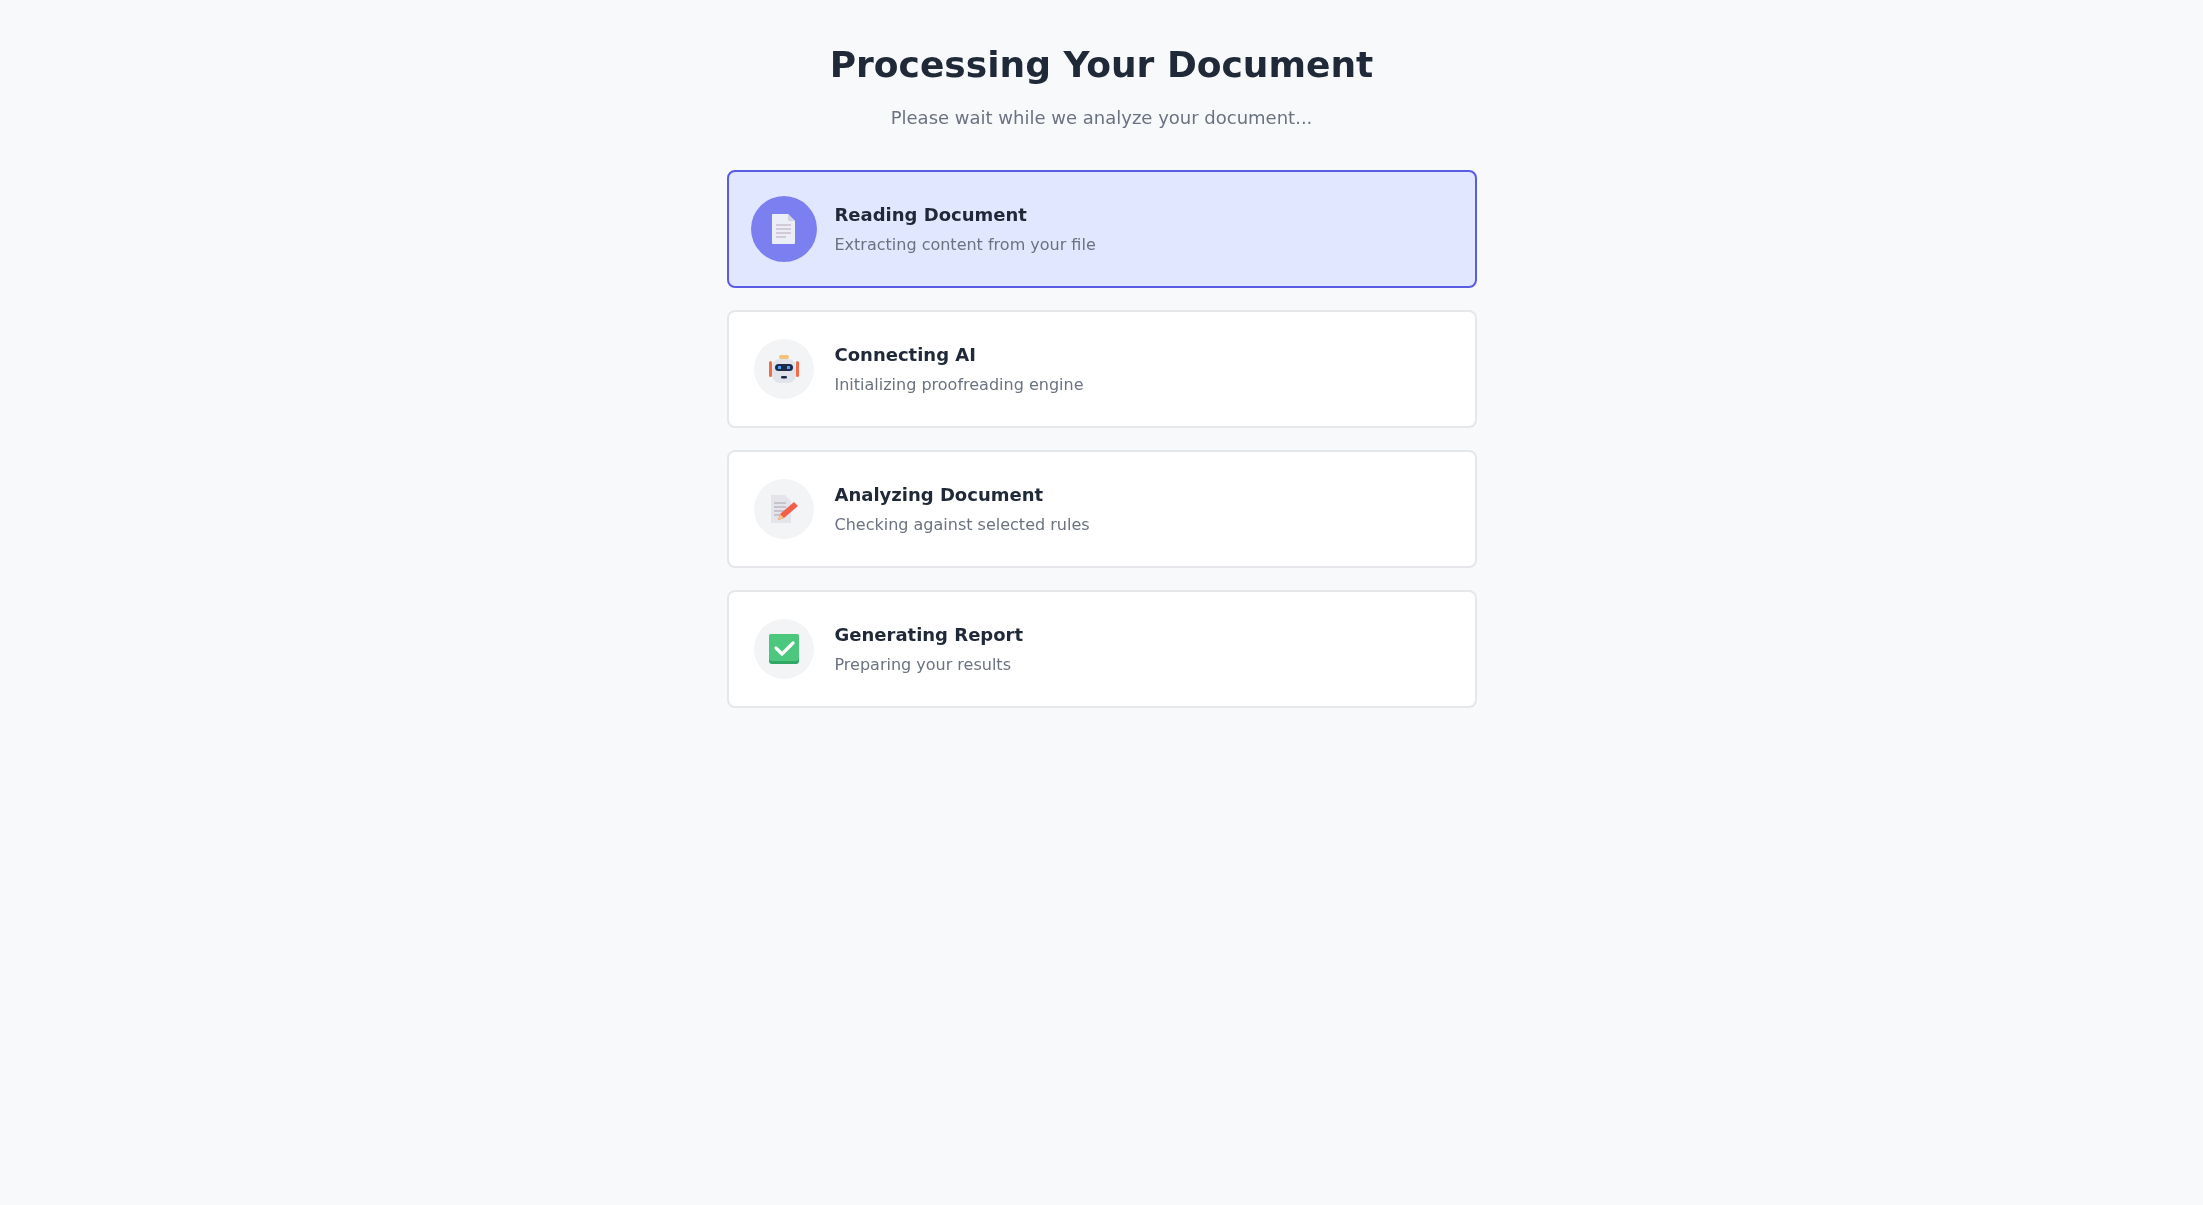  What do you see at coordinates (783, 229) in the screenshot?
I see `document-icon` at bounding box center [783, 229].